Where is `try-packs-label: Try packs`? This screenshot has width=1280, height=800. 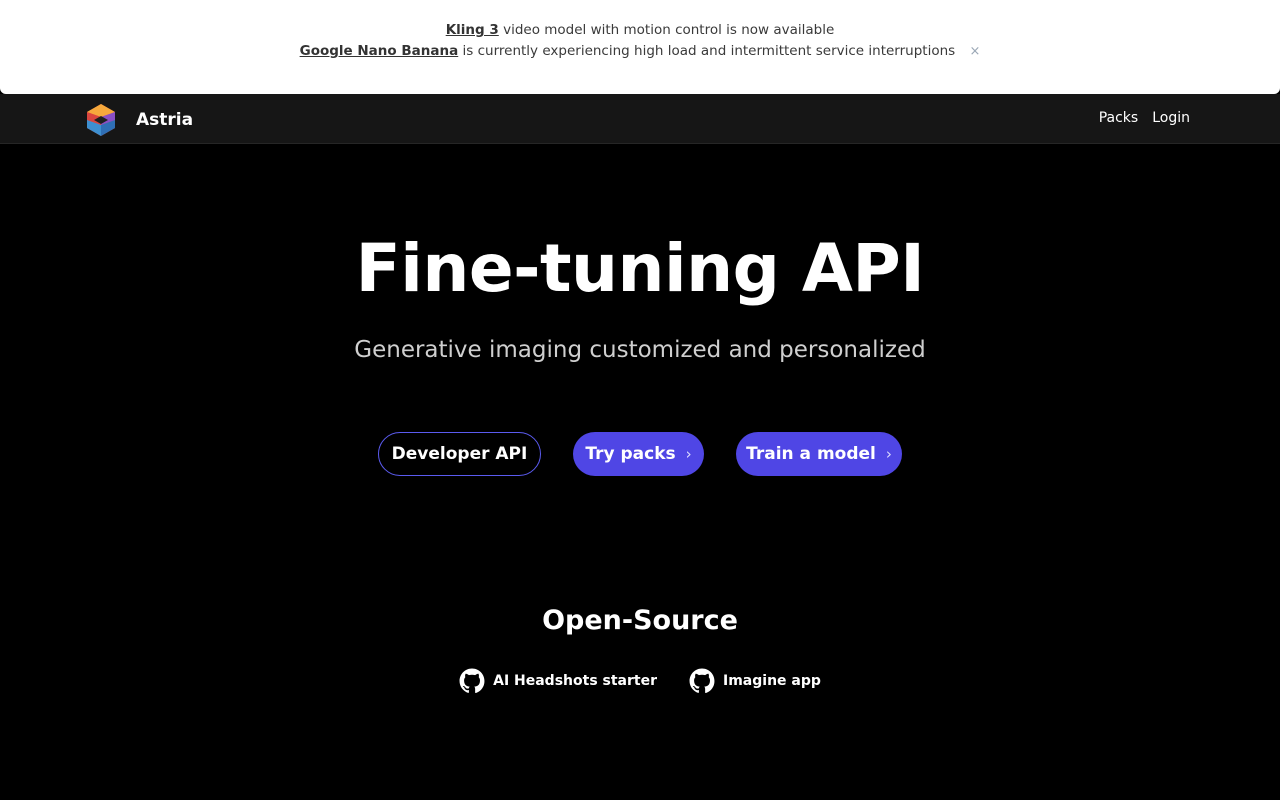
try-packs-label: Try packs is located at coordinates (630, 454).